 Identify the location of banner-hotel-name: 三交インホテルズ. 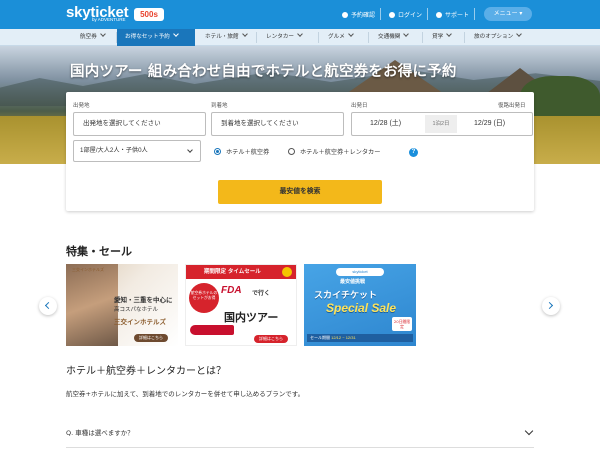
(140, 322).